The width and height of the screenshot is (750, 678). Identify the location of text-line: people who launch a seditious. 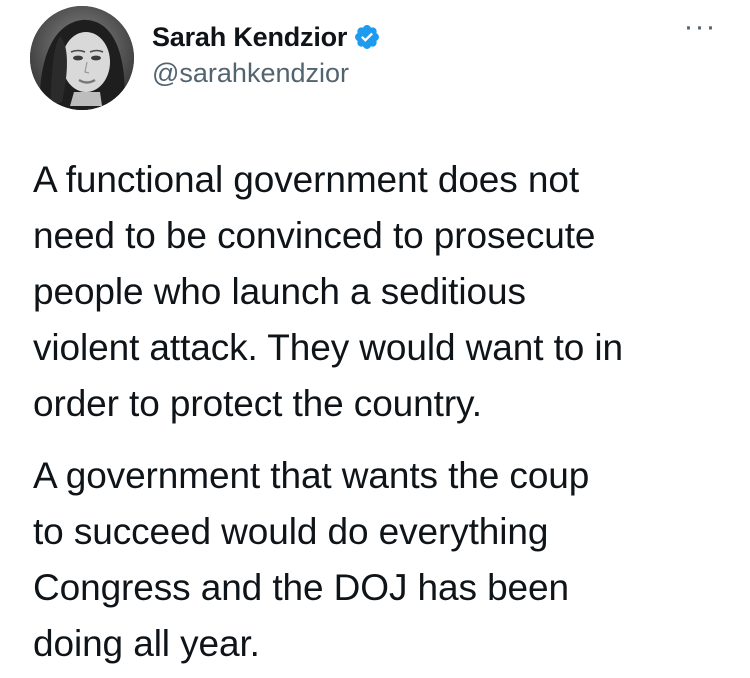
(279, 291).